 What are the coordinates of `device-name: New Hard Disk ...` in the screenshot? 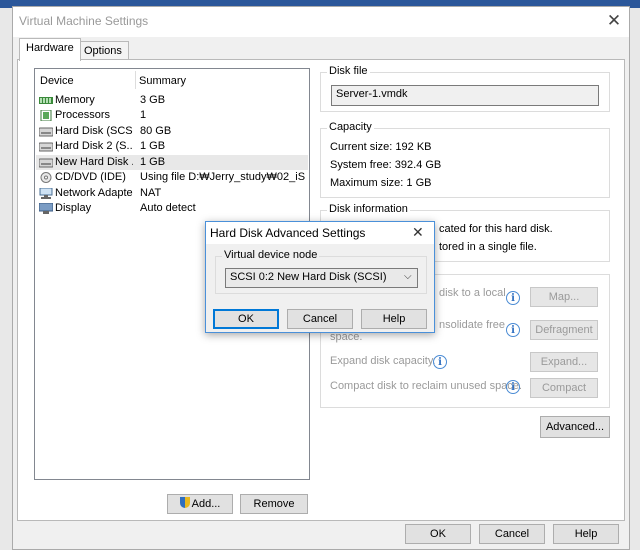 It's located at (94, 162).